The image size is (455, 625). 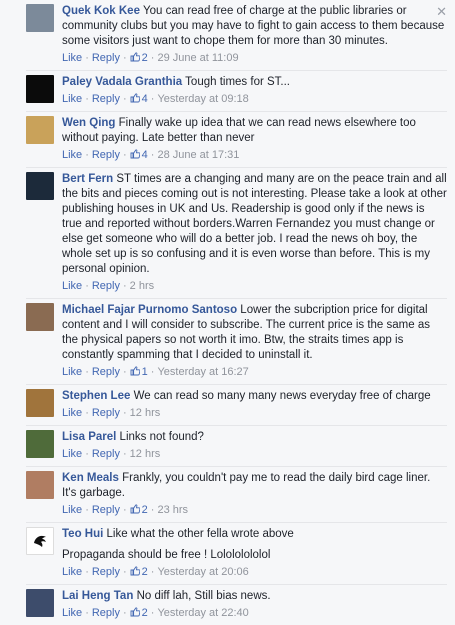 I want to click on comment-actions: Like · Reply · 12 hrs, so click(x=254, y=454).